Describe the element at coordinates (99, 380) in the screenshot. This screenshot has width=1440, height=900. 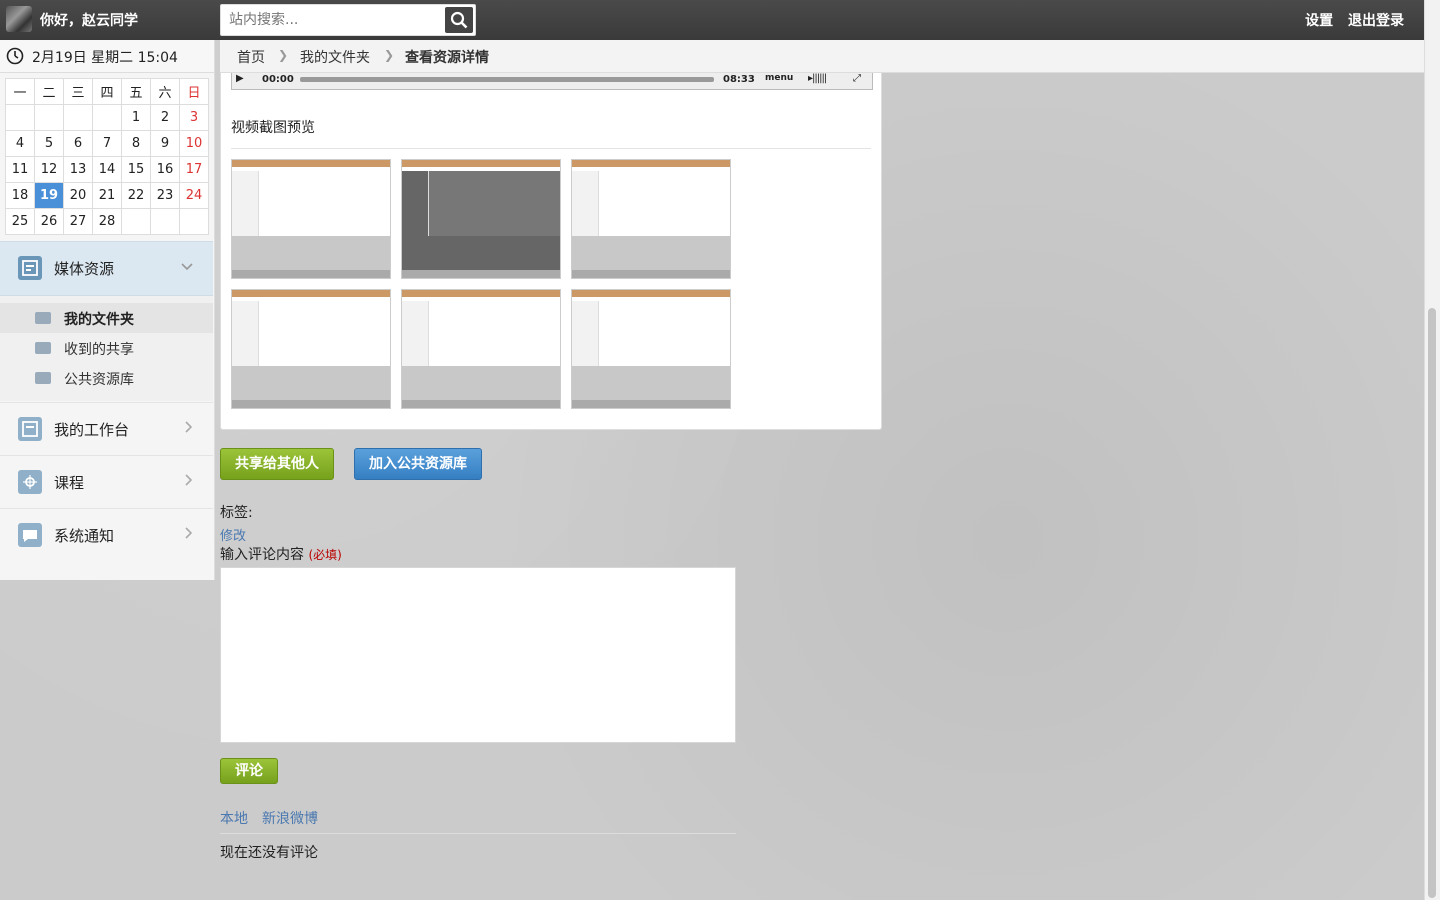
I see `submenu-label: 公共资源库` at that location.